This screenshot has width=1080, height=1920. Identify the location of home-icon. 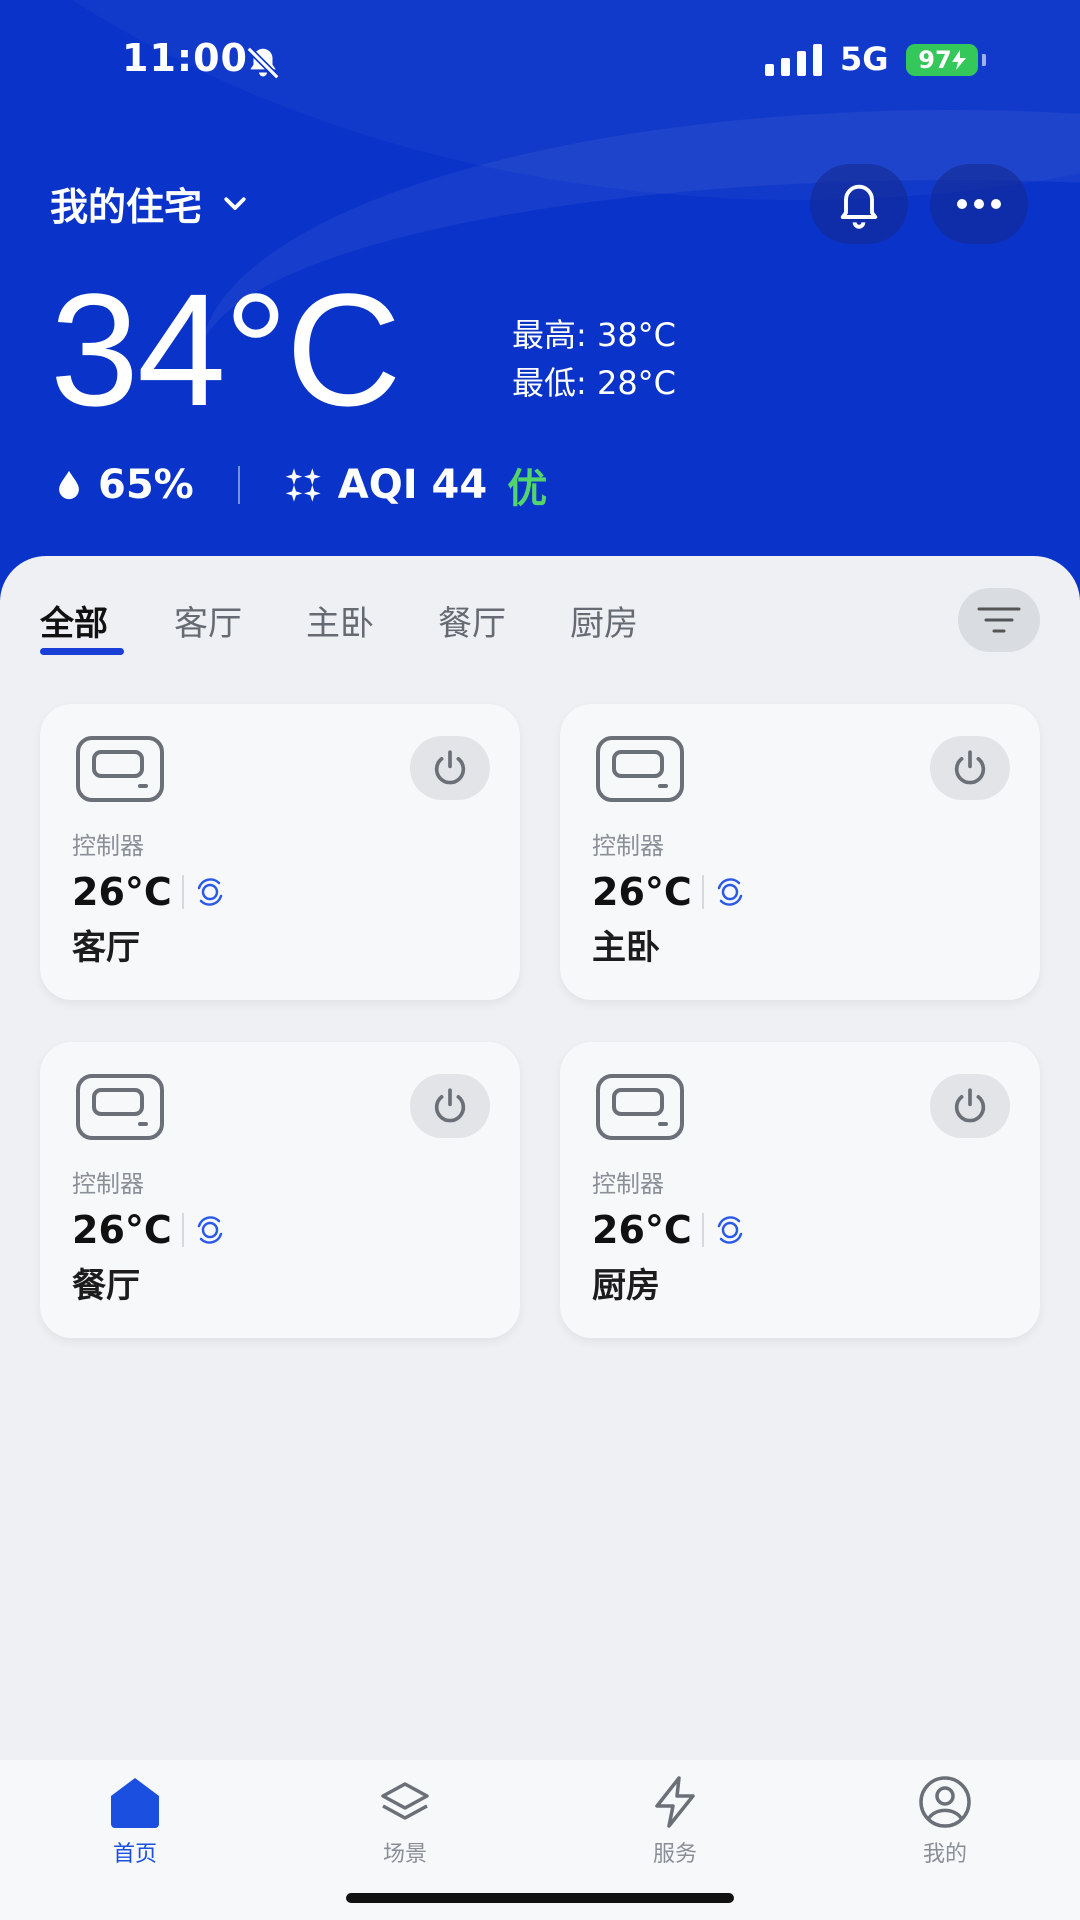
(135, 1803).